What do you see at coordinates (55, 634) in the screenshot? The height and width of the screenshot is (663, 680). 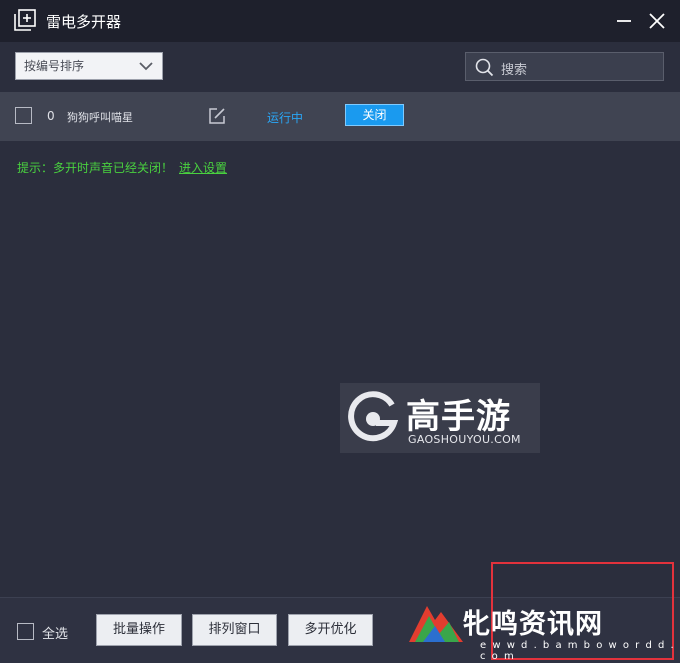 I see `select-all-label: 全选` at bounding box center [55, 634].